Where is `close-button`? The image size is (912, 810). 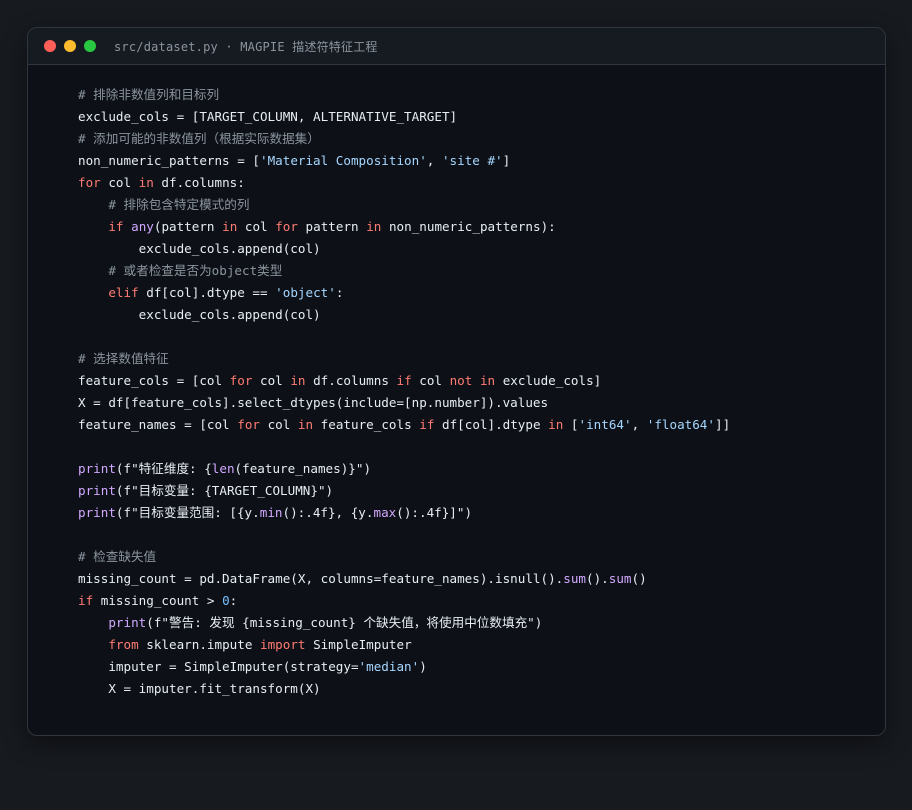 close-button is located at coordinates (50, 46).